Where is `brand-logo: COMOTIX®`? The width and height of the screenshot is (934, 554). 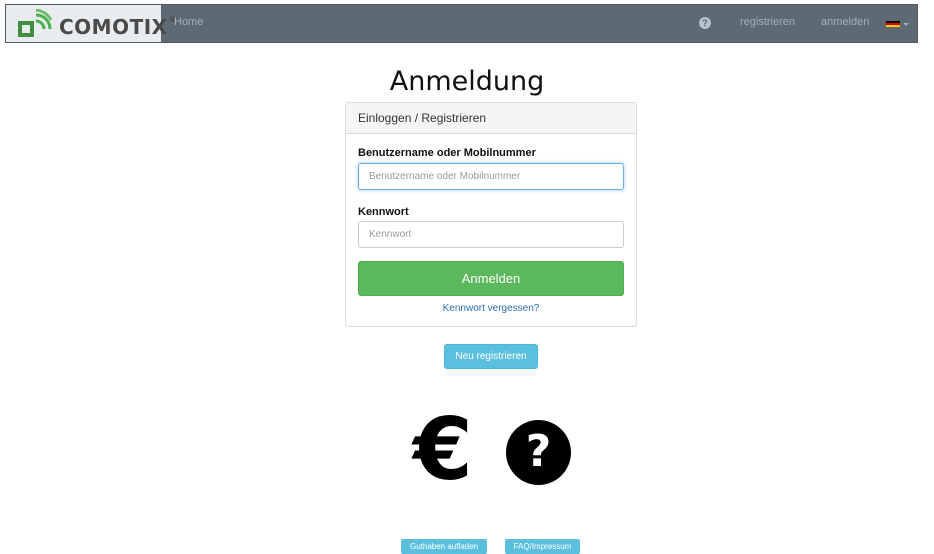
brand-logo: COMOTIX® is located at coordinates (91, 23).